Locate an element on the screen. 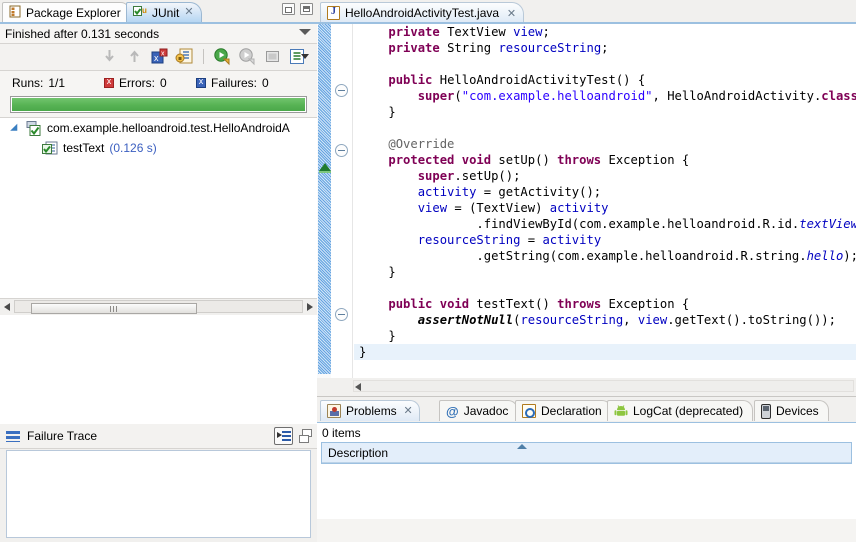 The image size is (856, 542). java-file-icon is located at coordinates (333, 12).